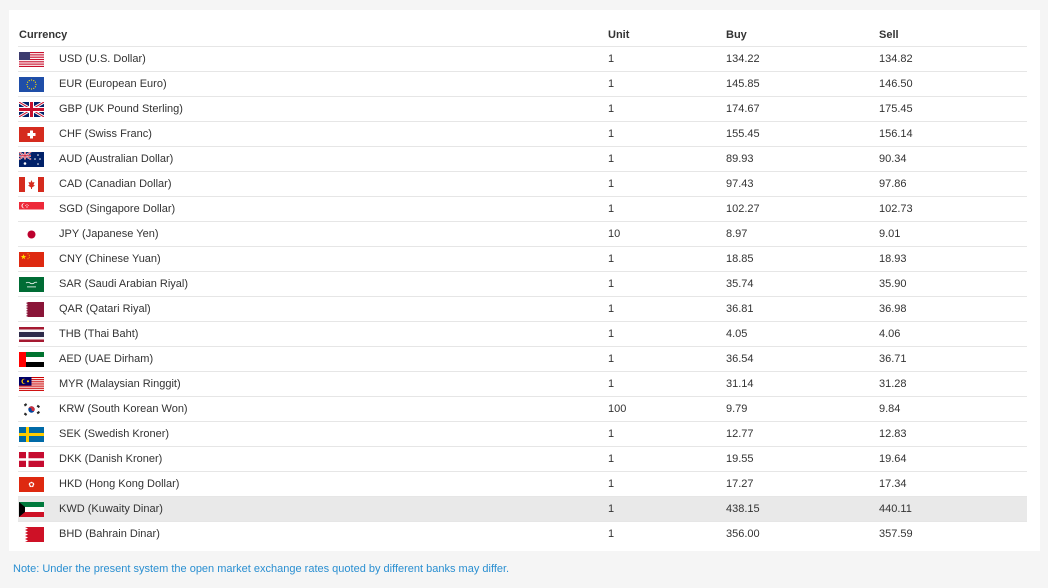 The image size is (1048, 588). I want to click on currency-cell: CHF (Swiss Franc), so click(313, 134).